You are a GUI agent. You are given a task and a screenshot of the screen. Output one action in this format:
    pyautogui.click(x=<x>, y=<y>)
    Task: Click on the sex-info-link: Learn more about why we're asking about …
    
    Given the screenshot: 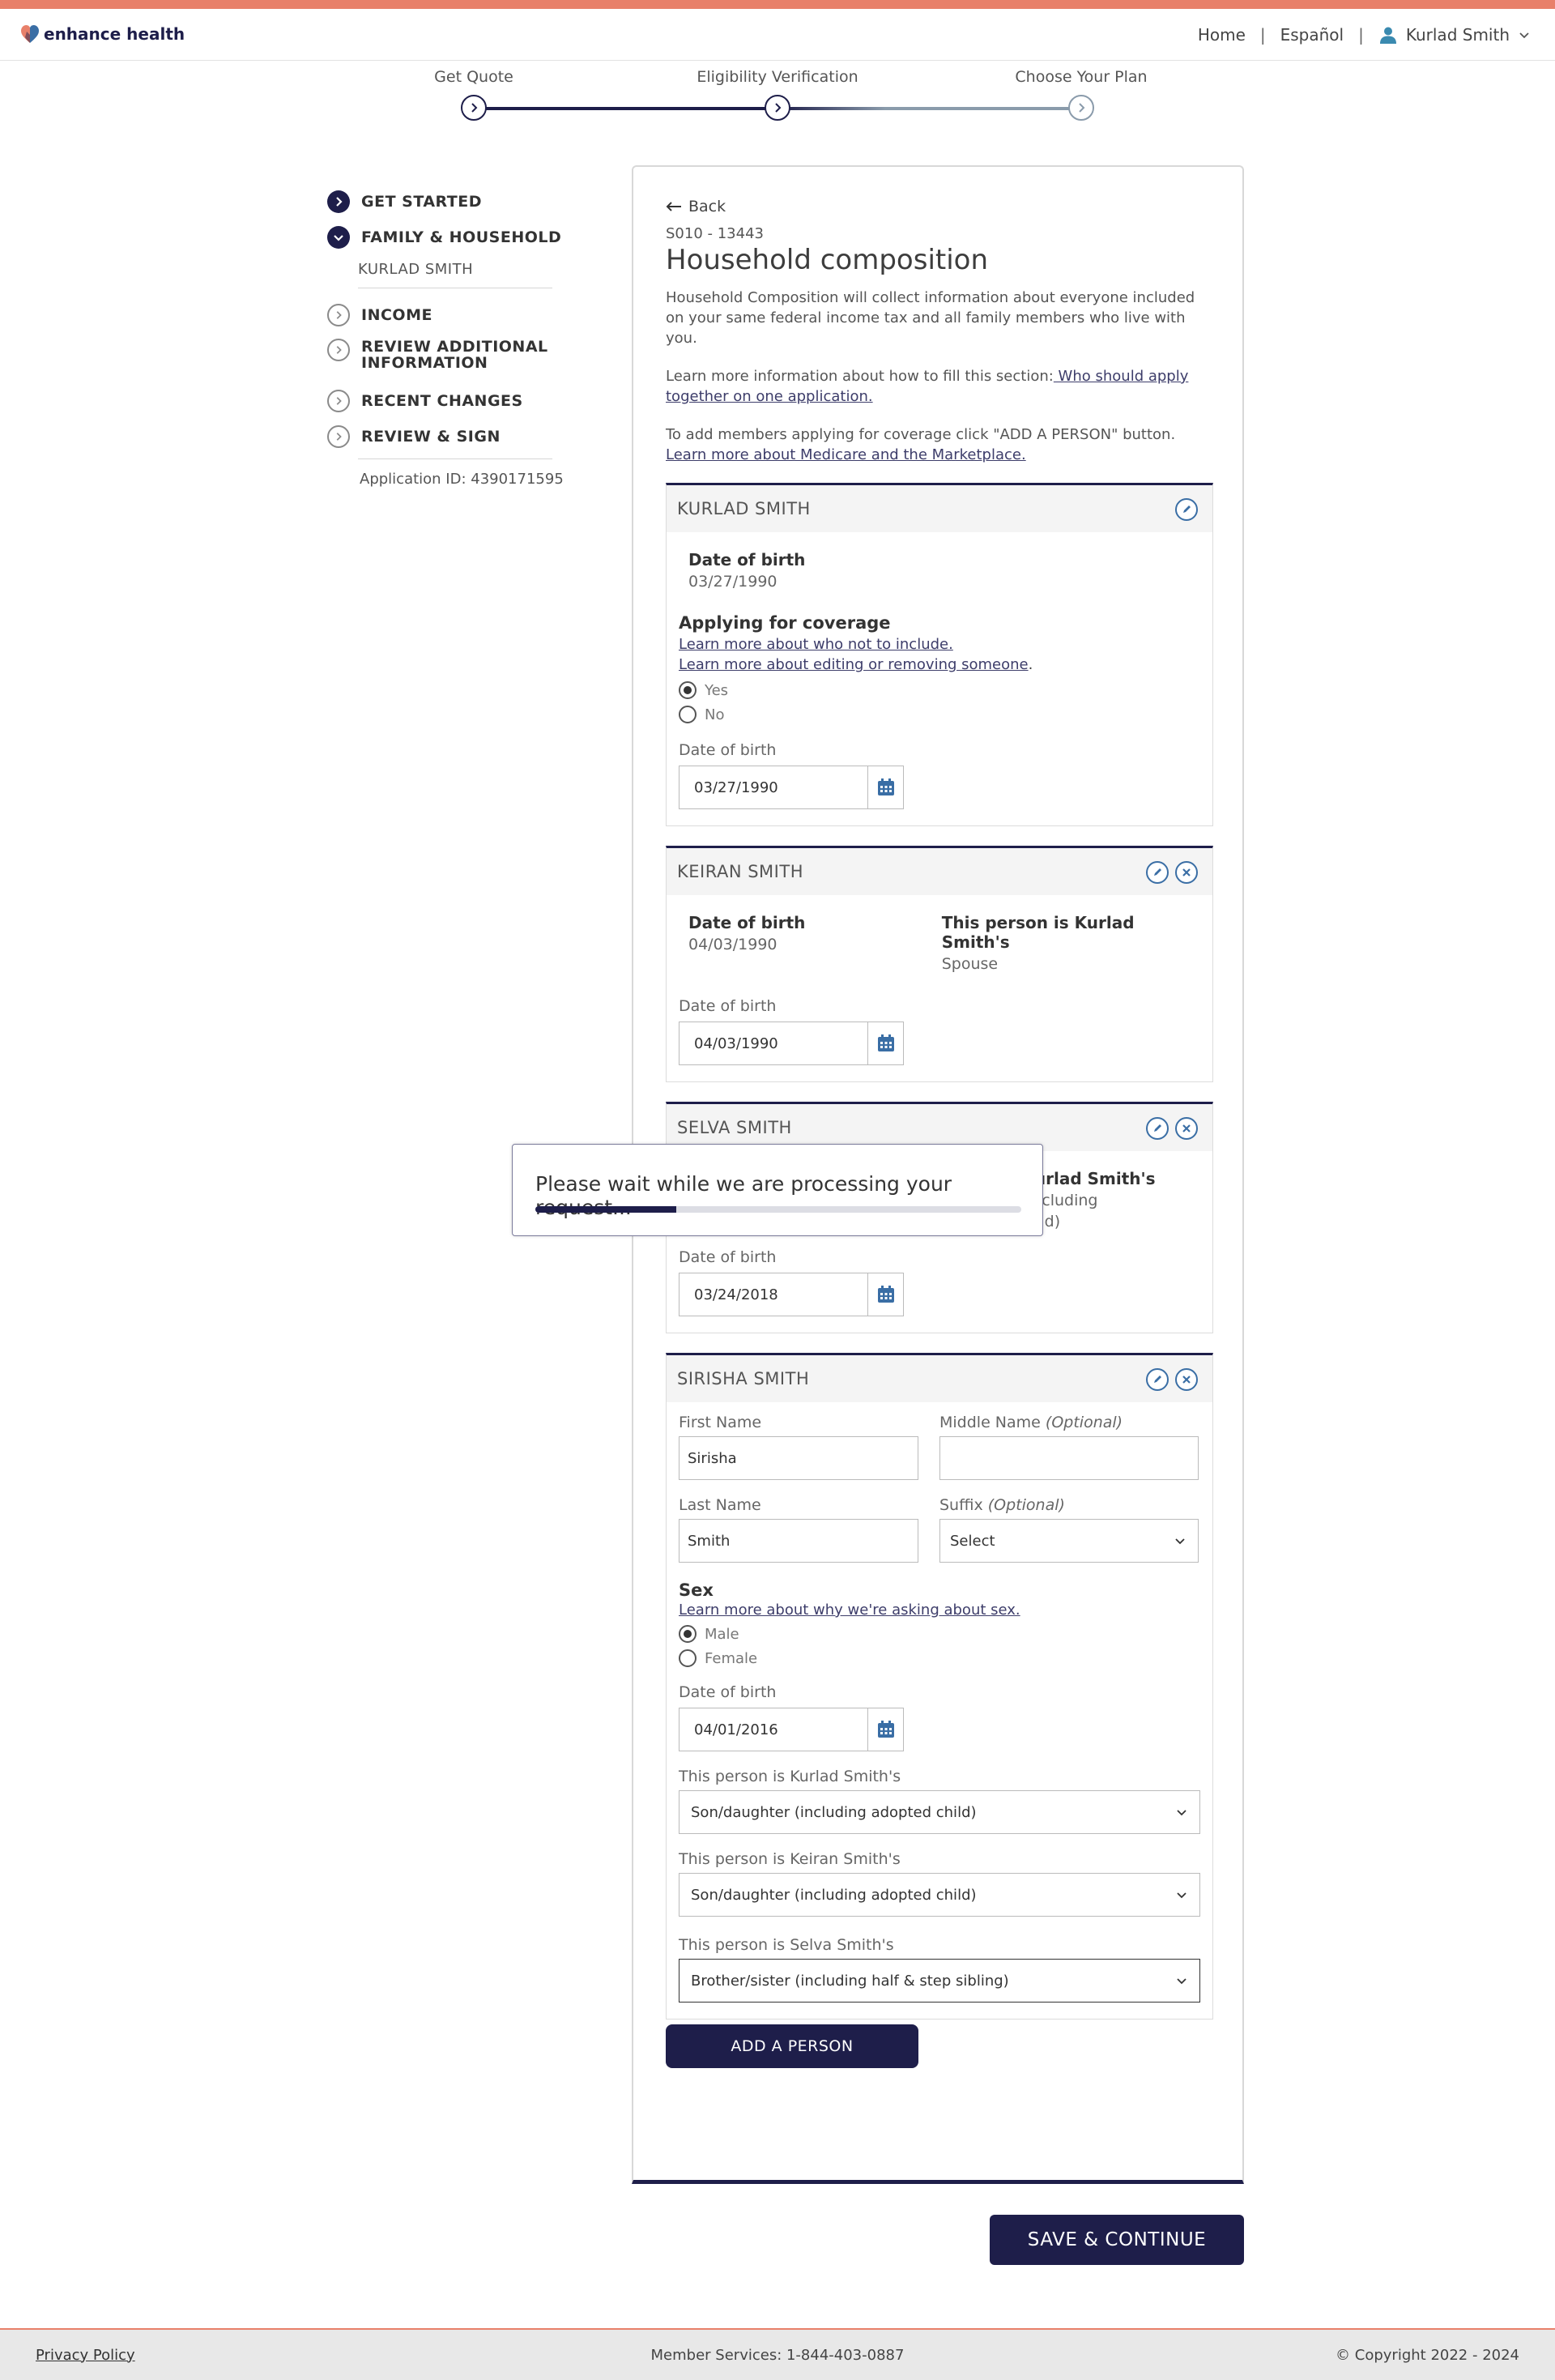 What is the action you would take?
    pyautogui.click(x=940, y=1611)
    